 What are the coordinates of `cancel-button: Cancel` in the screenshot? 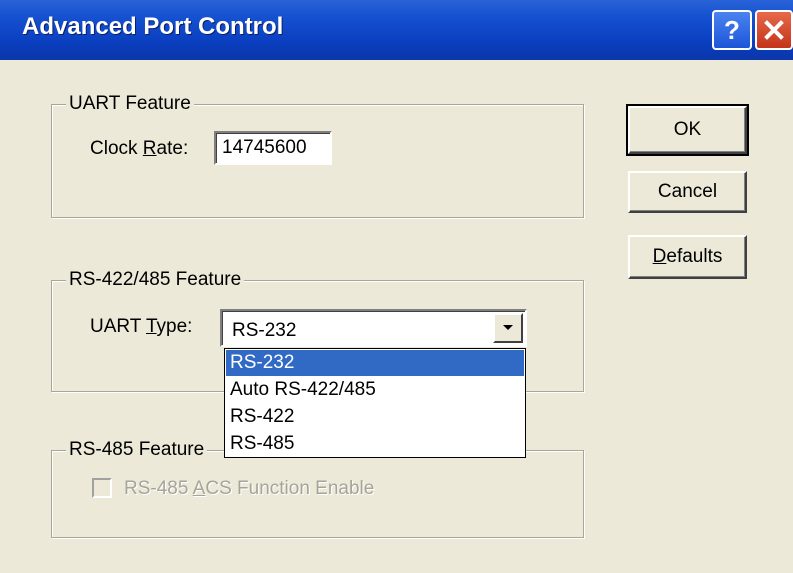 It's located at (687, 192).